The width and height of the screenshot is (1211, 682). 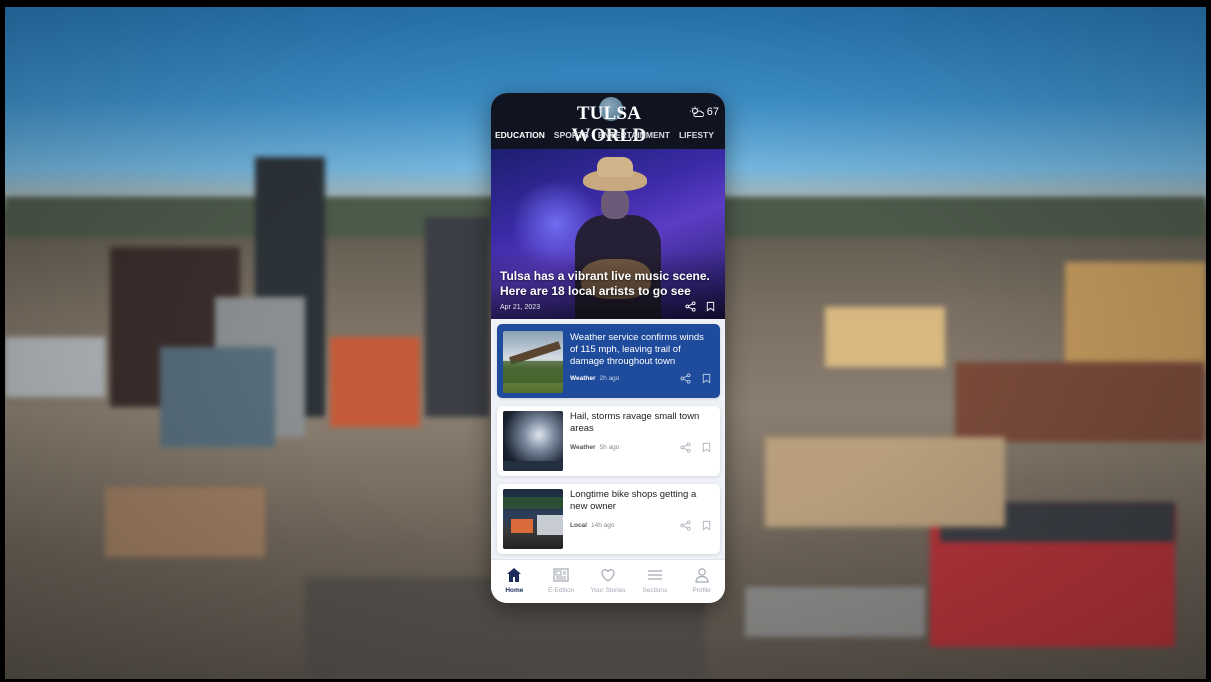 I want to click on nav-your-stories: Your Stories, so click(x=608, y=580).